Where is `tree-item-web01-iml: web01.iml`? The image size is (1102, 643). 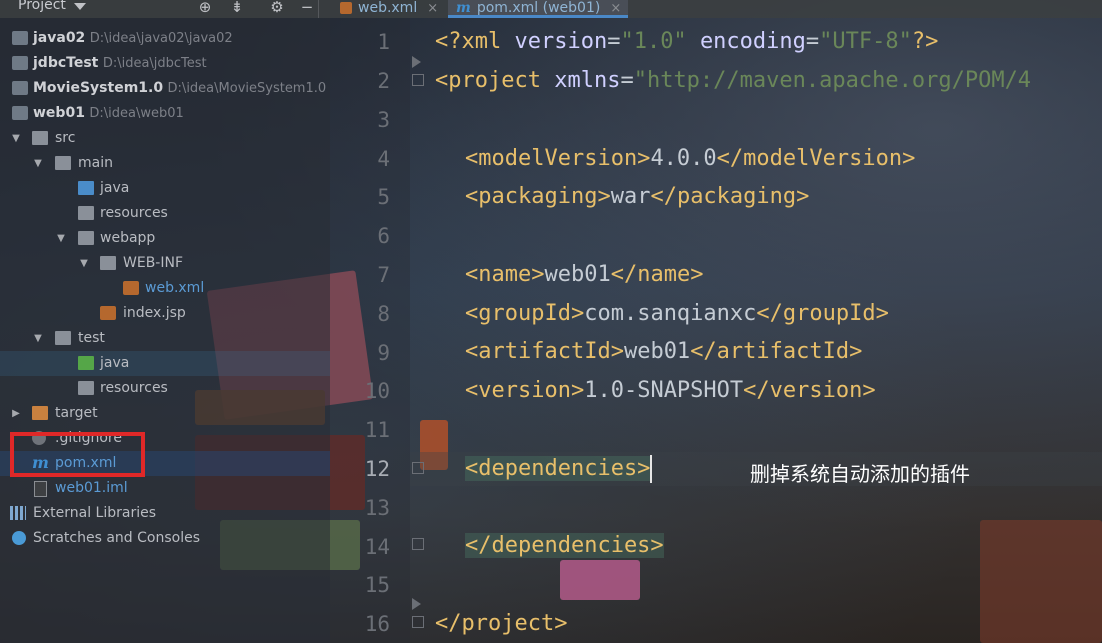
tree-item-web01-iml: web01.iml is located at coordinates (165, 488).